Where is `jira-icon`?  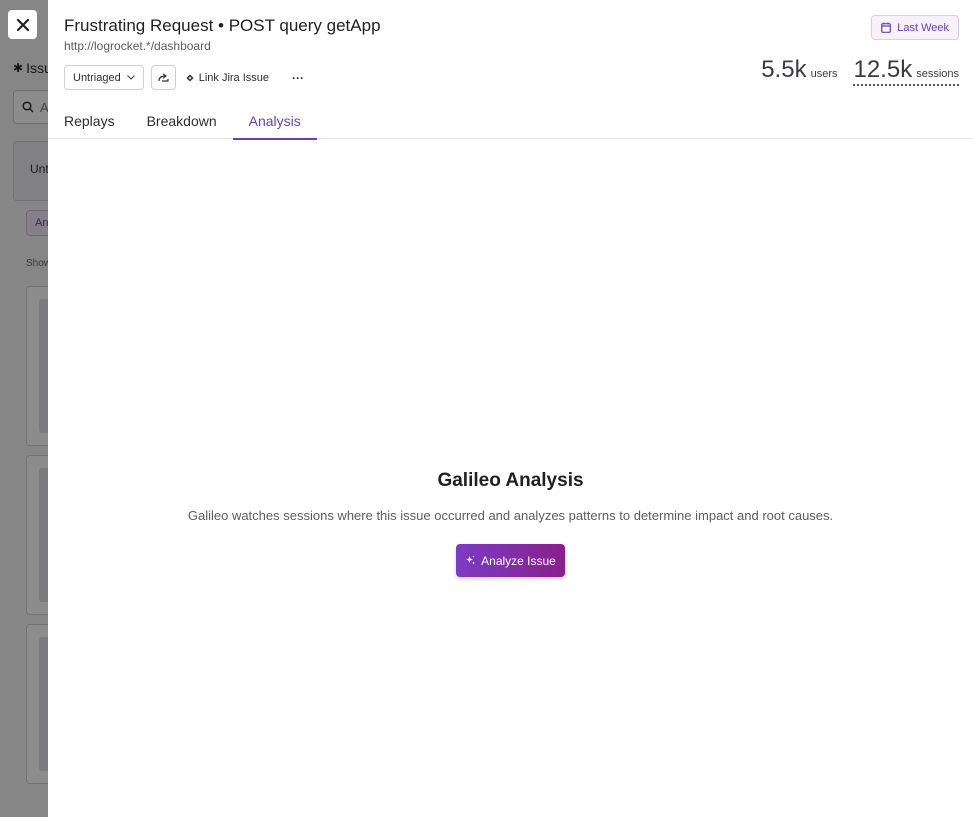
jira-icon is located at coordinates (190, 77).